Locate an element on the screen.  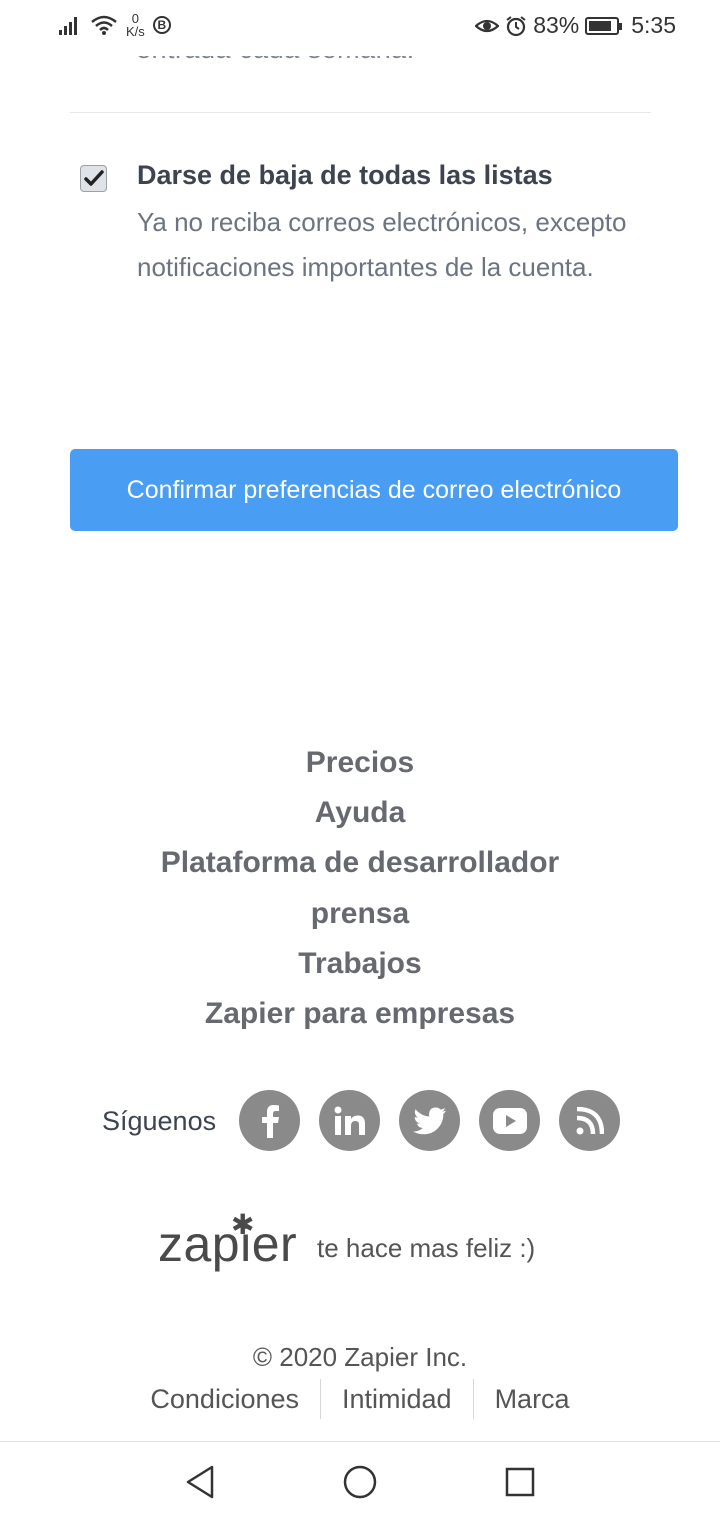
system-nav-bar is located at coordinates (360, 1481).